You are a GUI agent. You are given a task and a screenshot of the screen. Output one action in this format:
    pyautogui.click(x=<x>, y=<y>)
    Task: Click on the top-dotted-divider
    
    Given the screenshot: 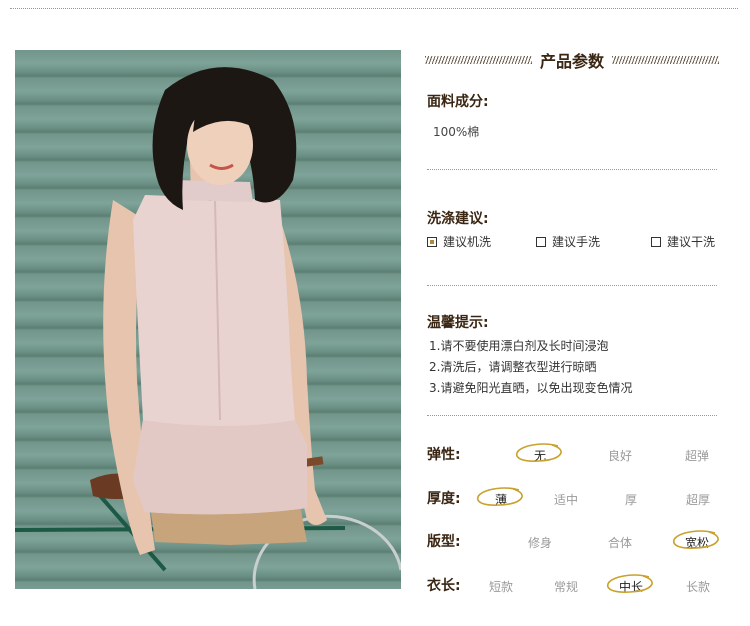 What is the action you would take?
    pyautogui.click(x=374, y=8)
    